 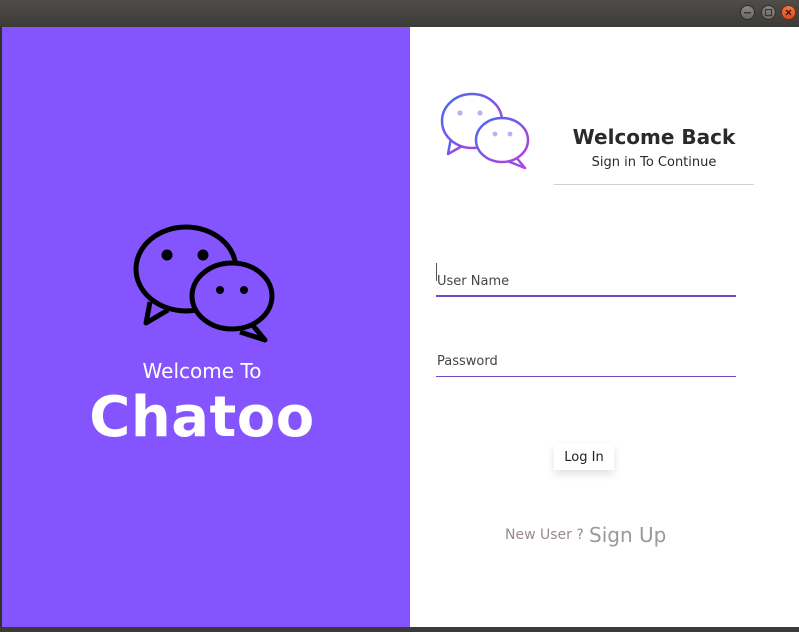 I want to click on signup-link: Sign Up, so click(x=627, y=535).